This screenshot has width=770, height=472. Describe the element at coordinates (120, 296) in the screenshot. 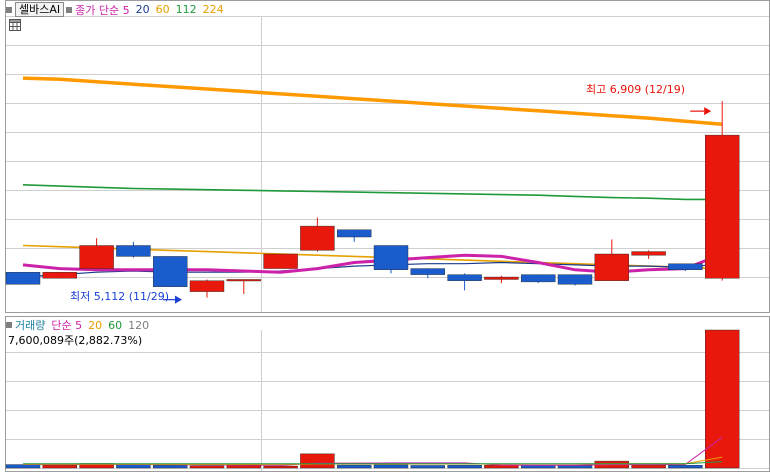

I see `low-price-annotation: 최저 5,112 (11/29)` at that location.